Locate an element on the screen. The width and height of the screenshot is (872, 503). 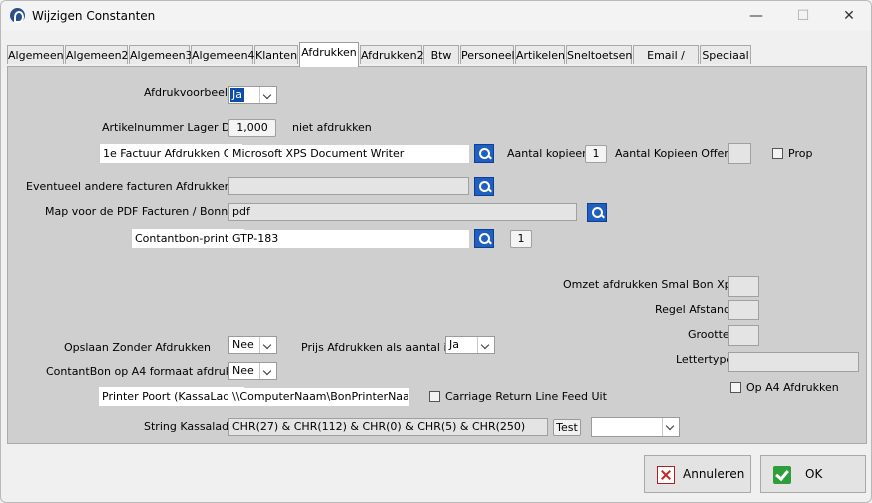
test-button: Test is located at coordinates (567, 427).